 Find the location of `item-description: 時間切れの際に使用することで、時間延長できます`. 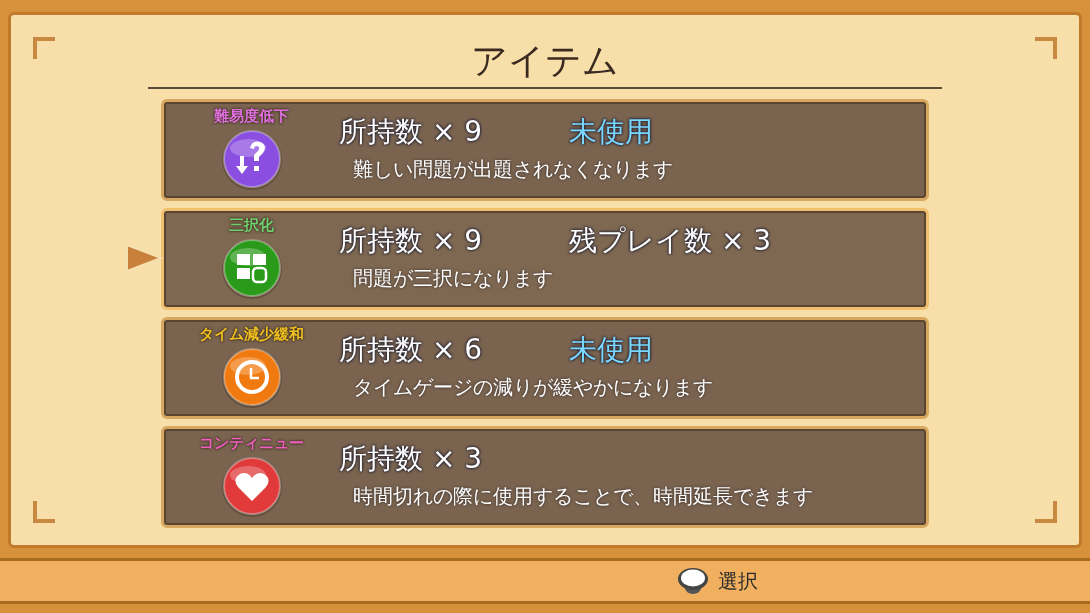

item-description: 時間切れの際に使用することで、時間延長できます is located at coordinates (583, 496).